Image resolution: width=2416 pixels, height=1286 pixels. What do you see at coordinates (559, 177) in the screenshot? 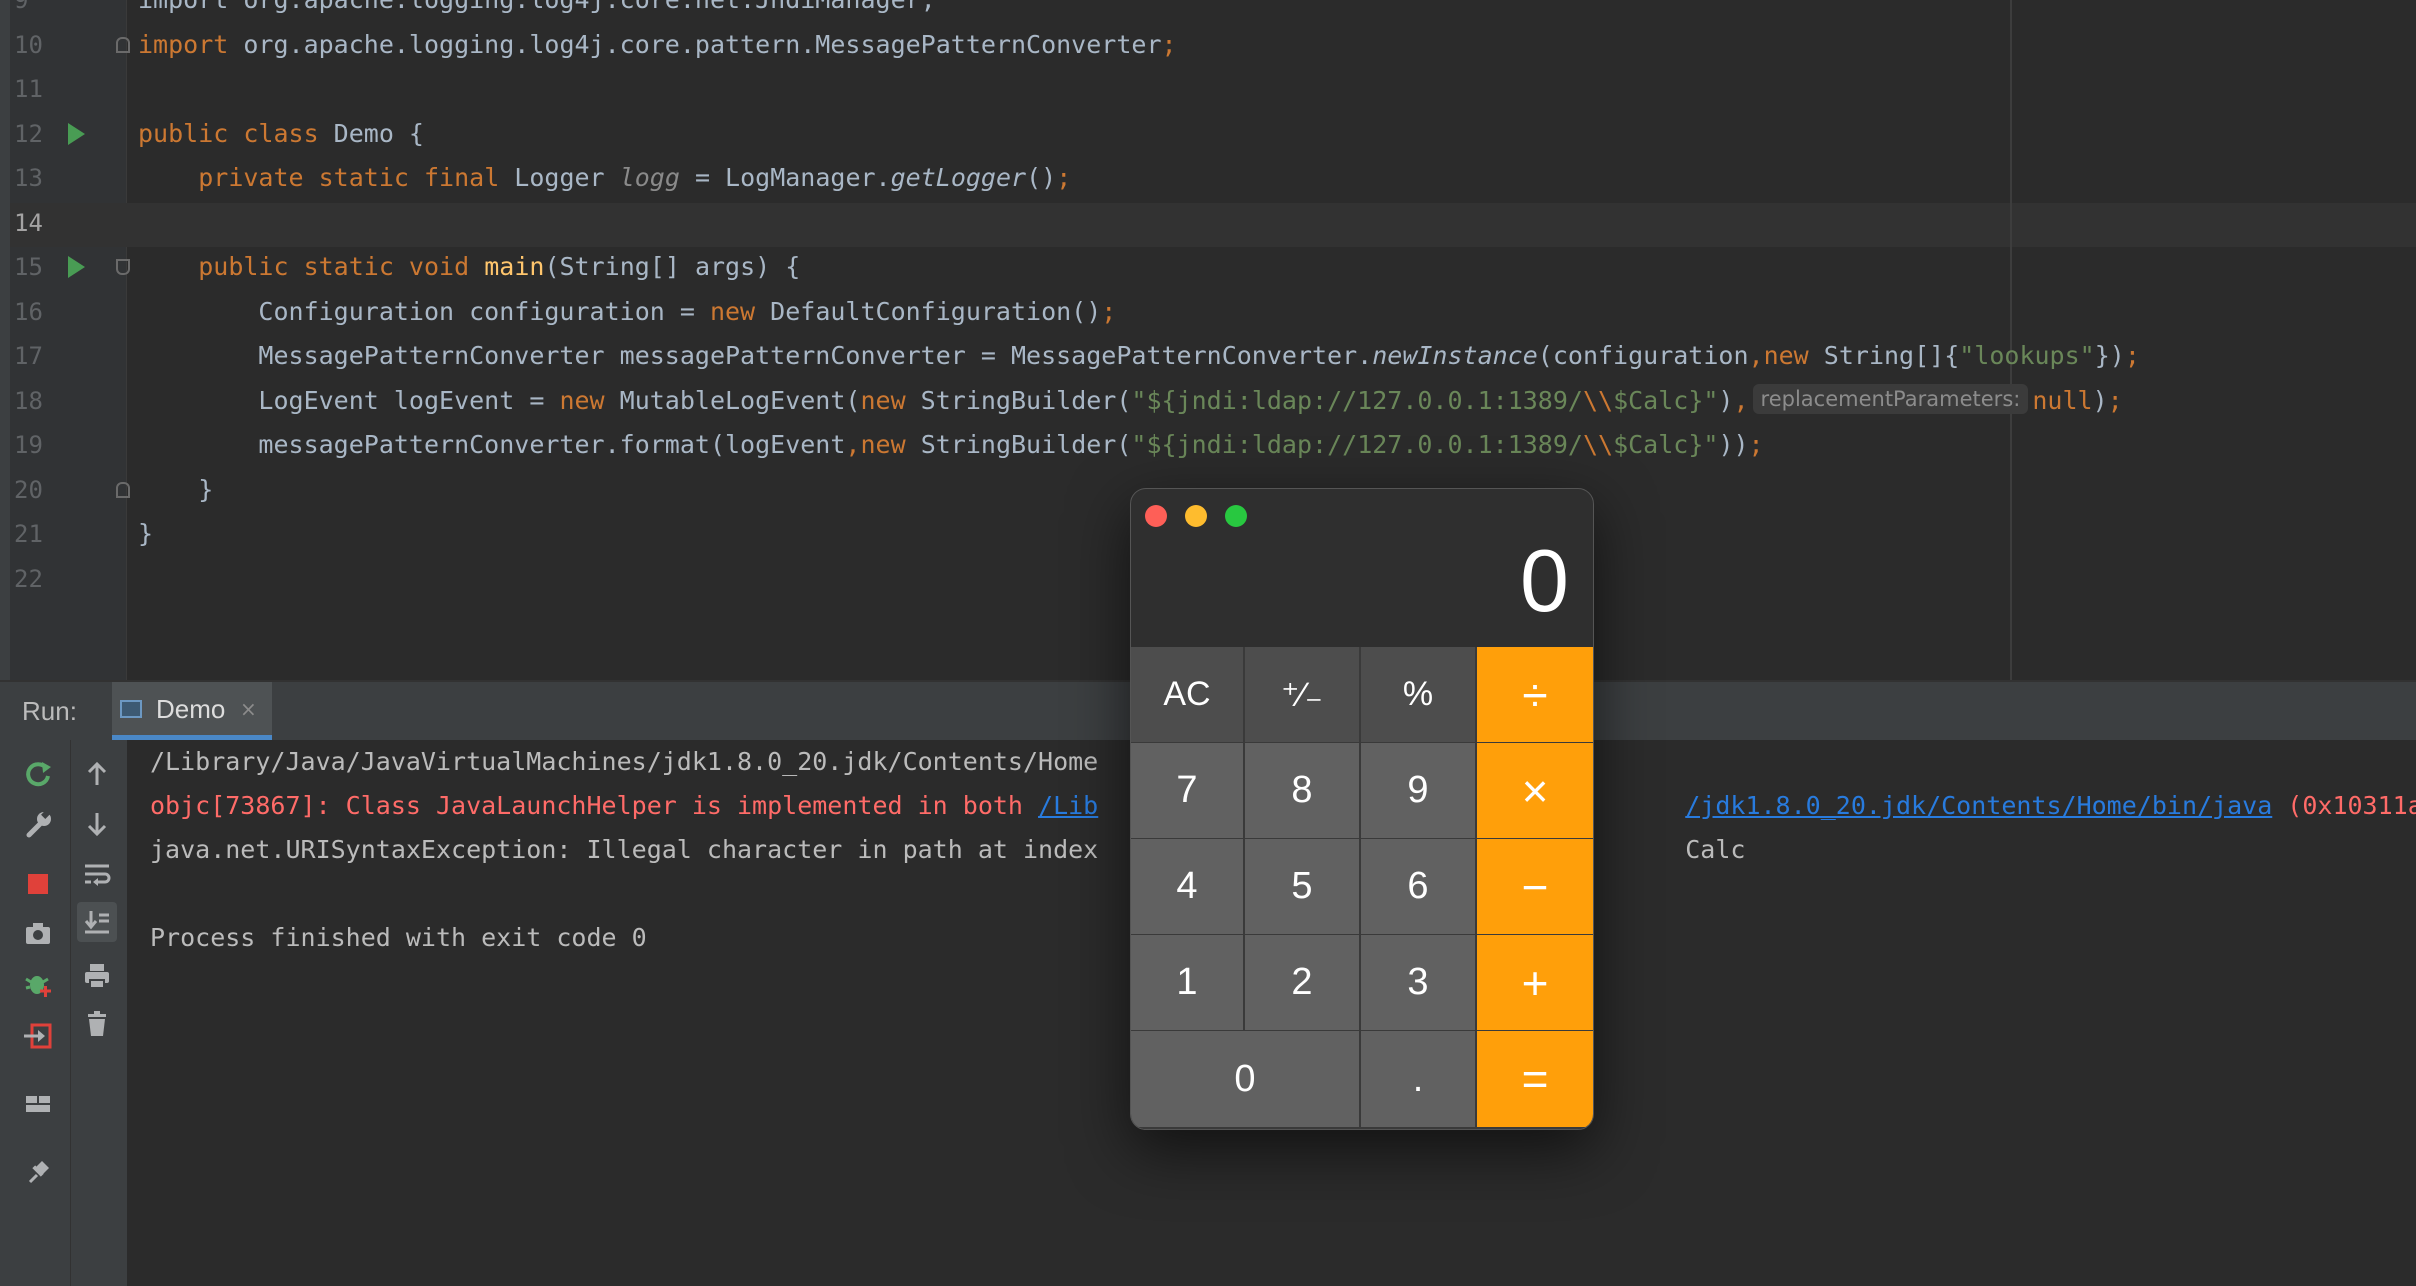
I see `code-token: Logger` at bounding box center [559, 177].